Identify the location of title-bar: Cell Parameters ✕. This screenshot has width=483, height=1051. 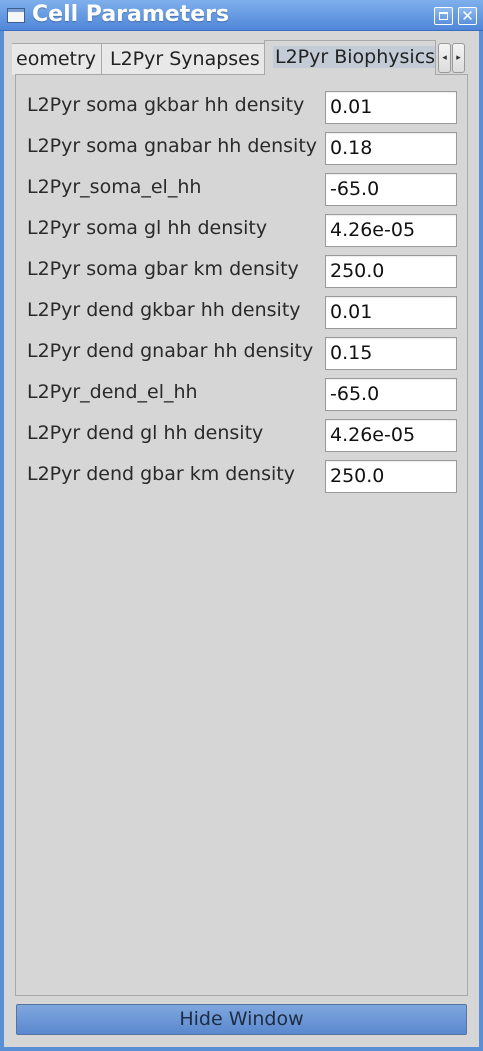
(241, 15).